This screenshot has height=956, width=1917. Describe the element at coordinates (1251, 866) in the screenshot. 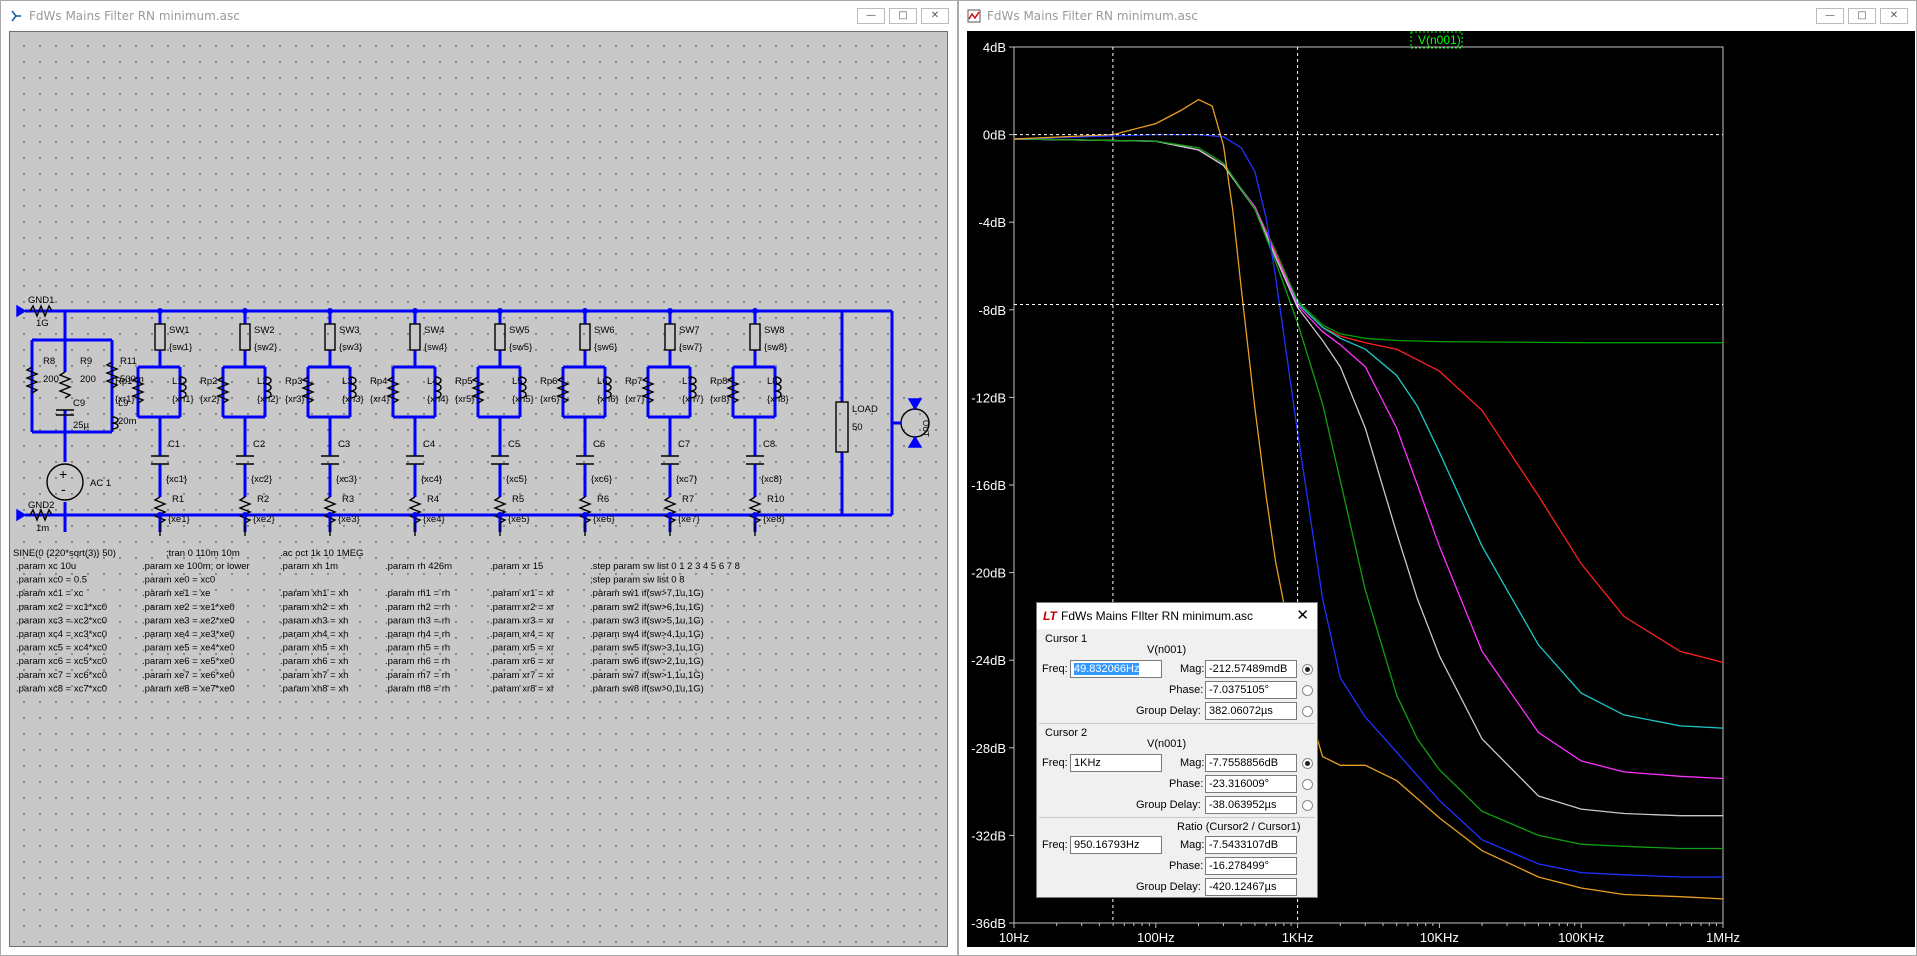

I see `ratio-phase-field: -16.278499°` at that location.